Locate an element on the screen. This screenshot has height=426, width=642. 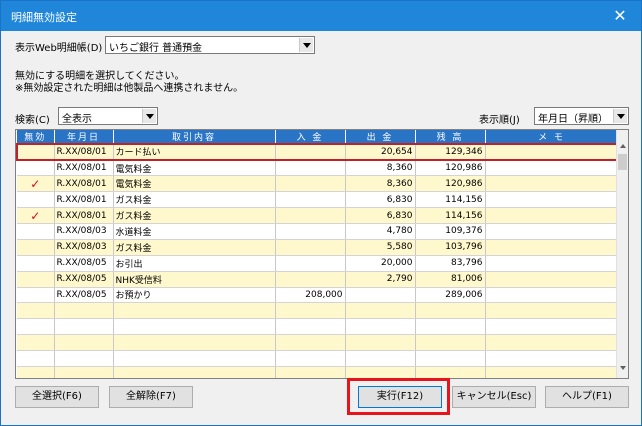
cell-withdrawal: 20,000 is located at coordinates (380, 263).